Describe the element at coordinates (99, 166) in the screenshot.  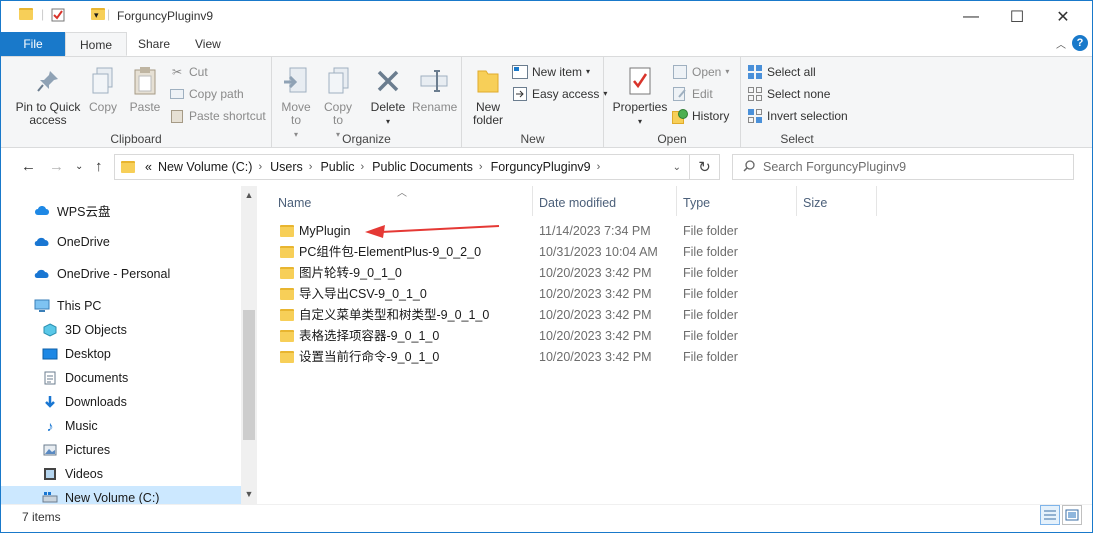
I see `up-arrow-icon: ↑` at that location.